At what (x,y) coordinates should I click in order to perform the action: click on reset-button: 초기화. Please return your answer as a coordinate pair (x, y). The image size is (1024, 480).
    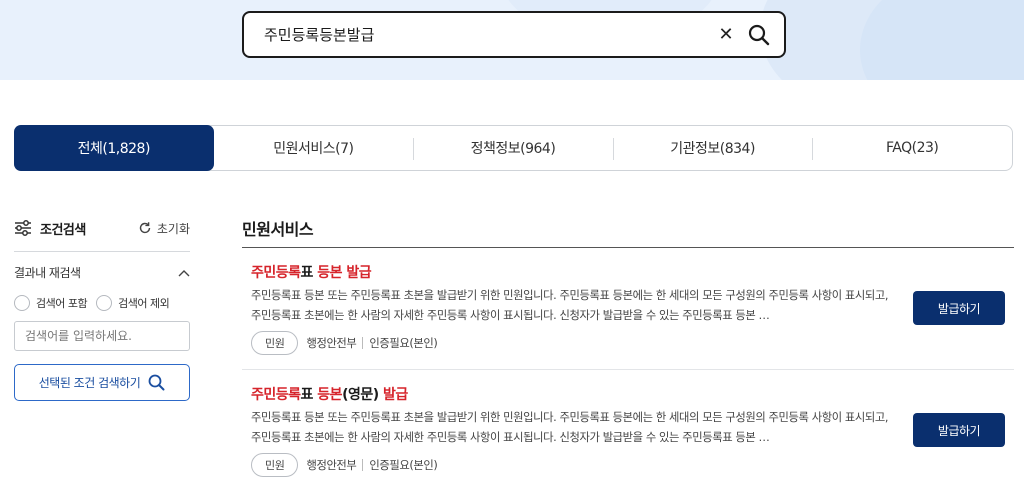
    Looking at the image, I should click on (164, 228).